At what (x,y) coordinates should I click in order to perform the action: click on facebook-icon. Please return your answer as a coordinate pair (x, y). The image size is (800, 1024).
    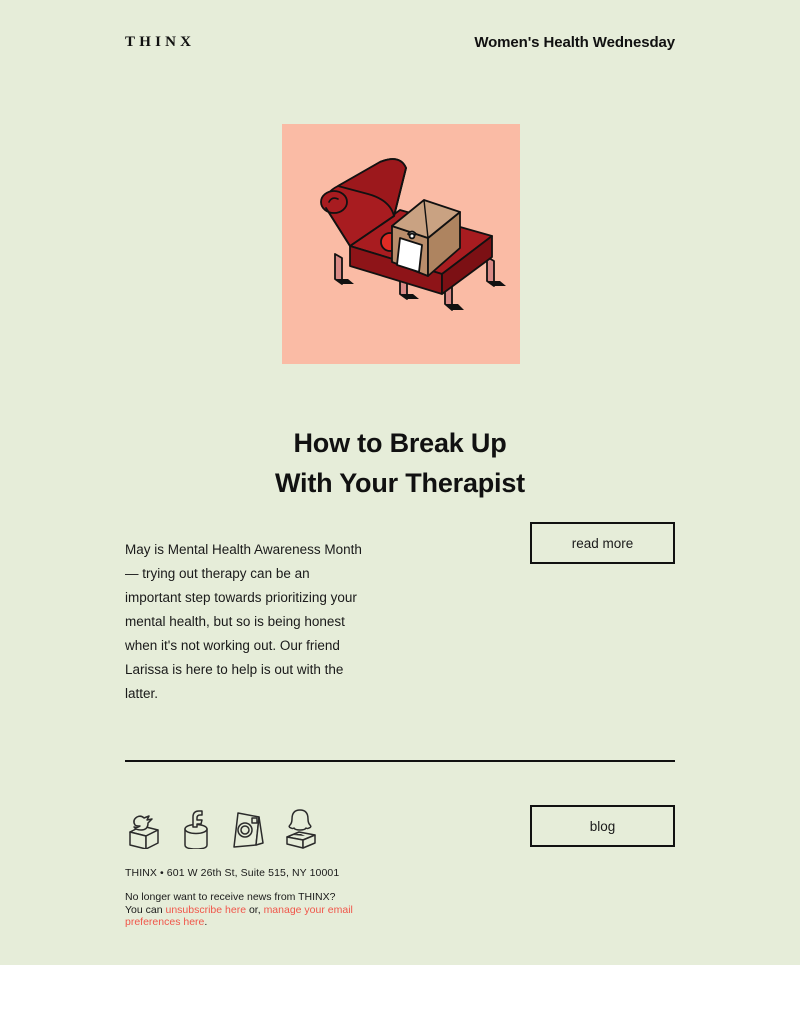
    Looking at the image, I should click on (196, 827).